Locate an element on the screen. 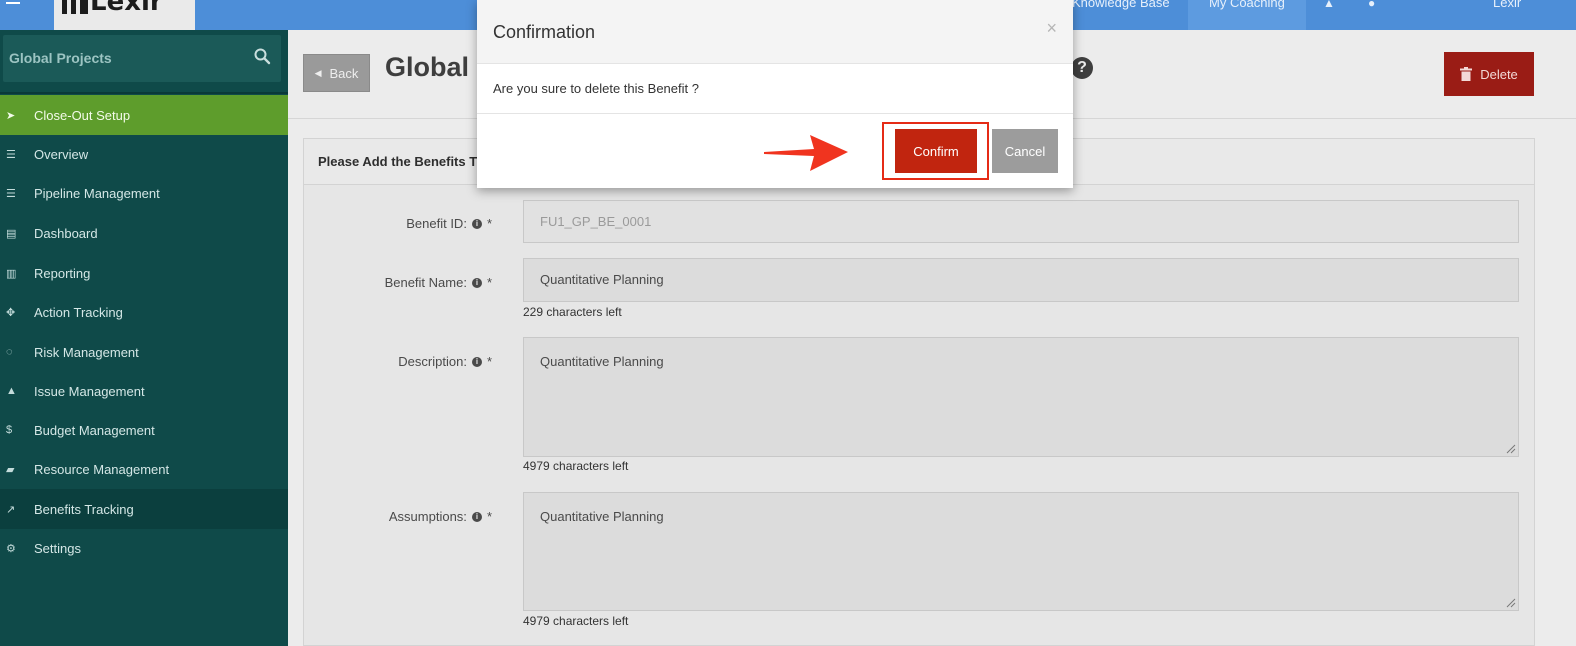  sidebar-item-issue-management: ▲ Issue Management is located at coordinates (144, 391).